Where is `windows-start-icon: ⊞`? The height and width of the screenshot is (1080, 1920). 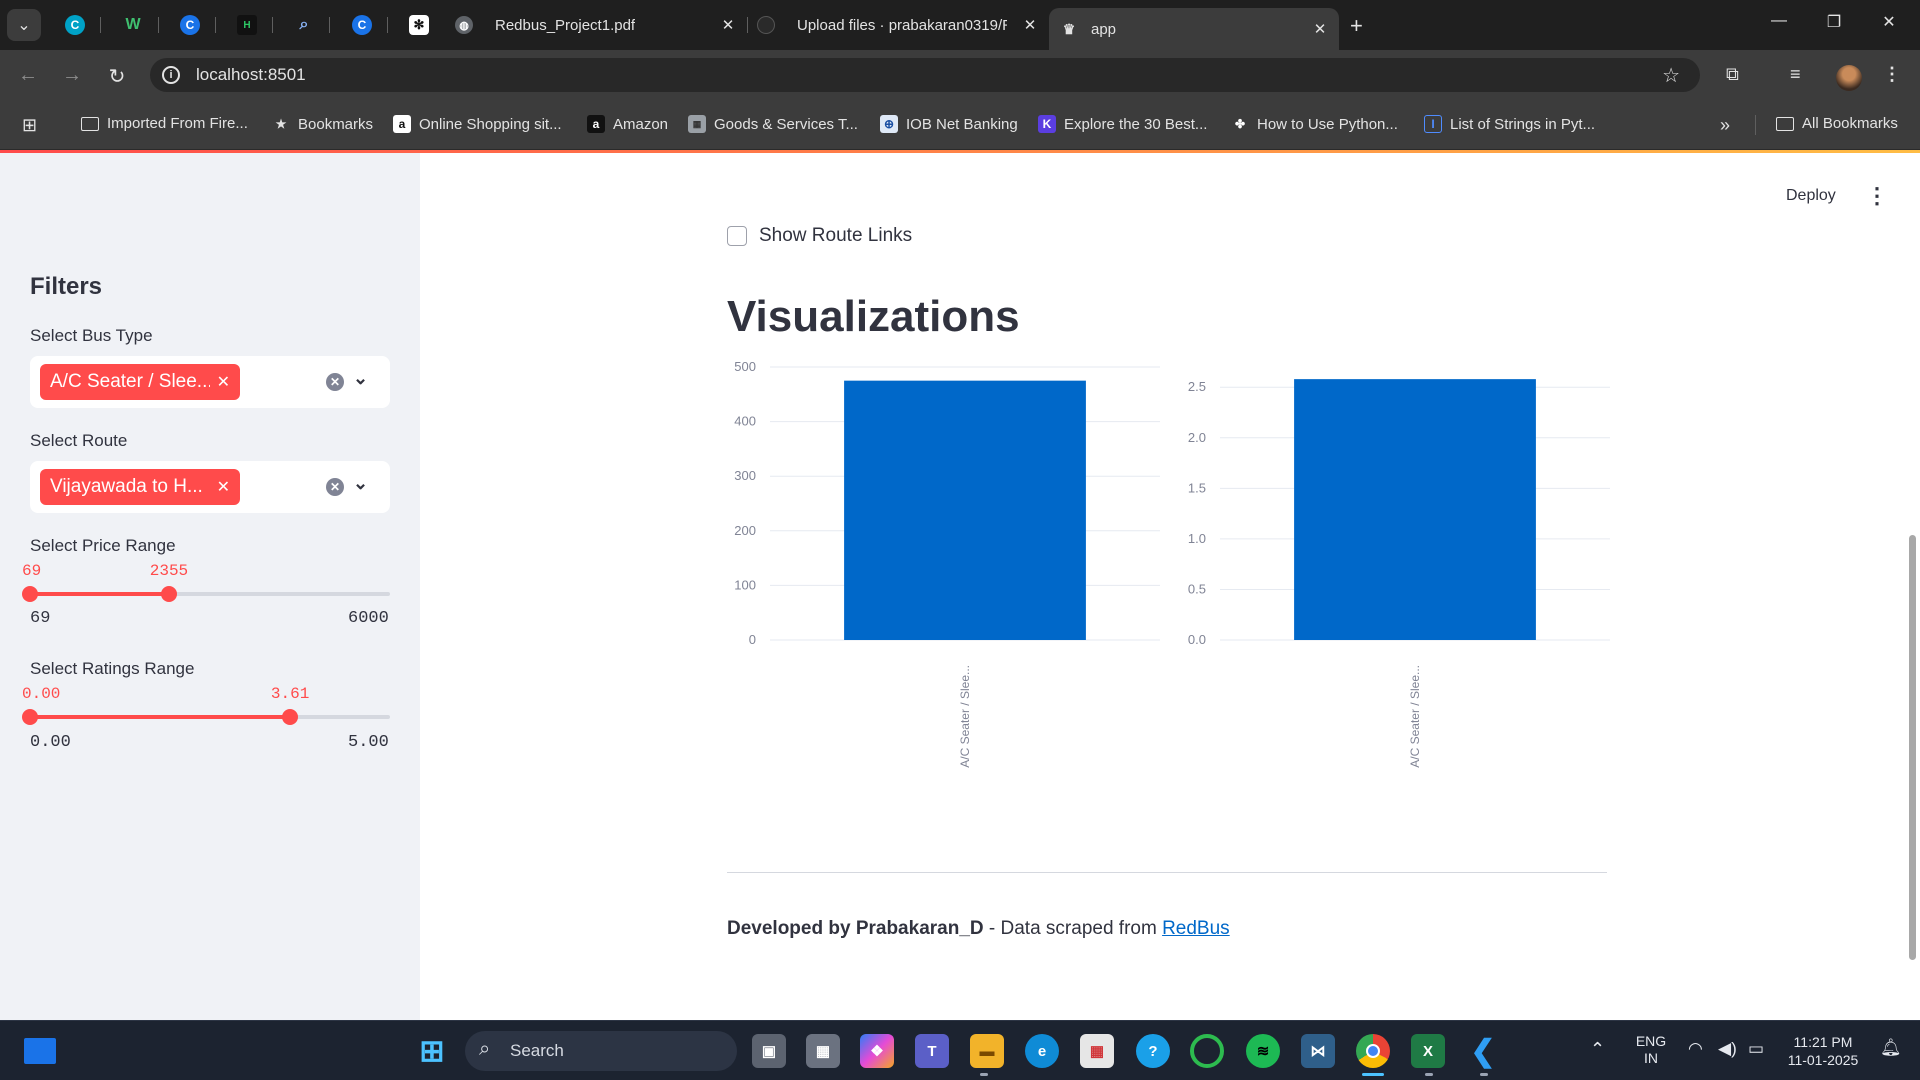 windows-start-icon: ⊞ is located at coordinates (432, 1051).